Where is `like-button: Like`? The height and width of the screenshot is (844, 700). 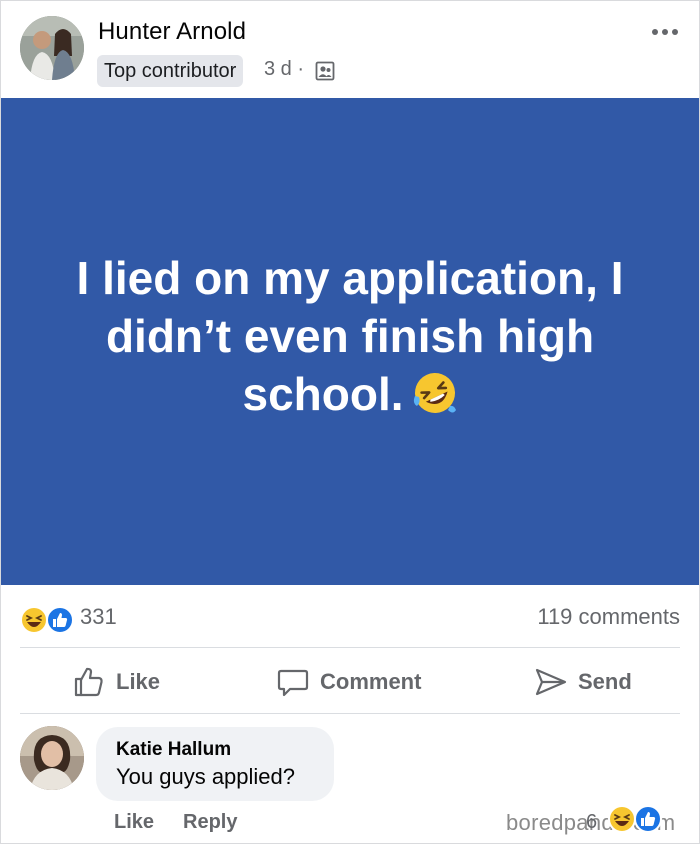 like-button: Like is located at coordinates (116, 682).